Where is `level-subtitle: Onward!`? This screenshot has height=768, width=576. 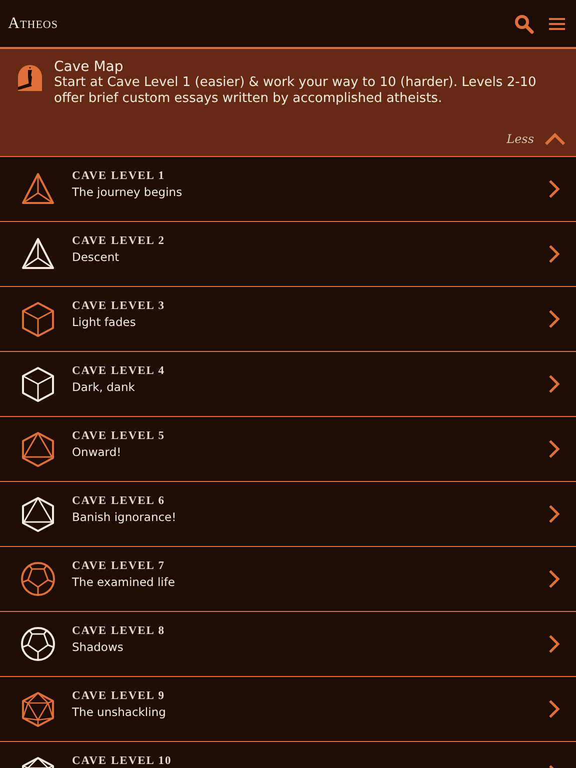
level-subtitle: Onward! is located at coordinates (97, 452).